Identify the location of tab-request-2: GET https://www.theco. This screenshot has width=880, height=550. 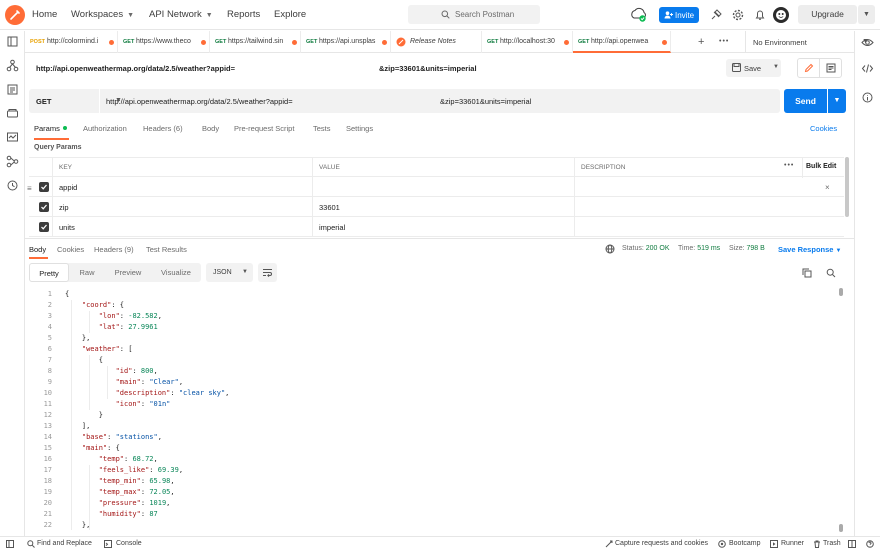
(164, 42).